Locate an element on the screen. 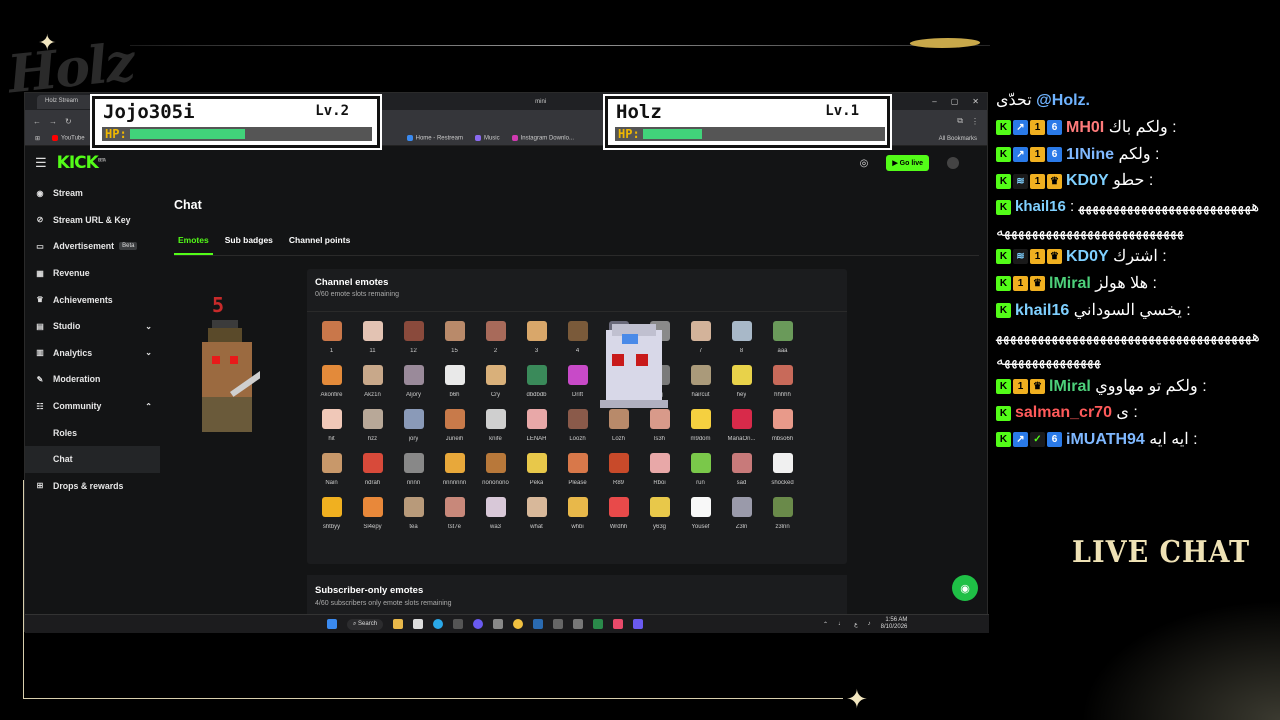  emote-item: nnnn is located at coordinates (413, 469).